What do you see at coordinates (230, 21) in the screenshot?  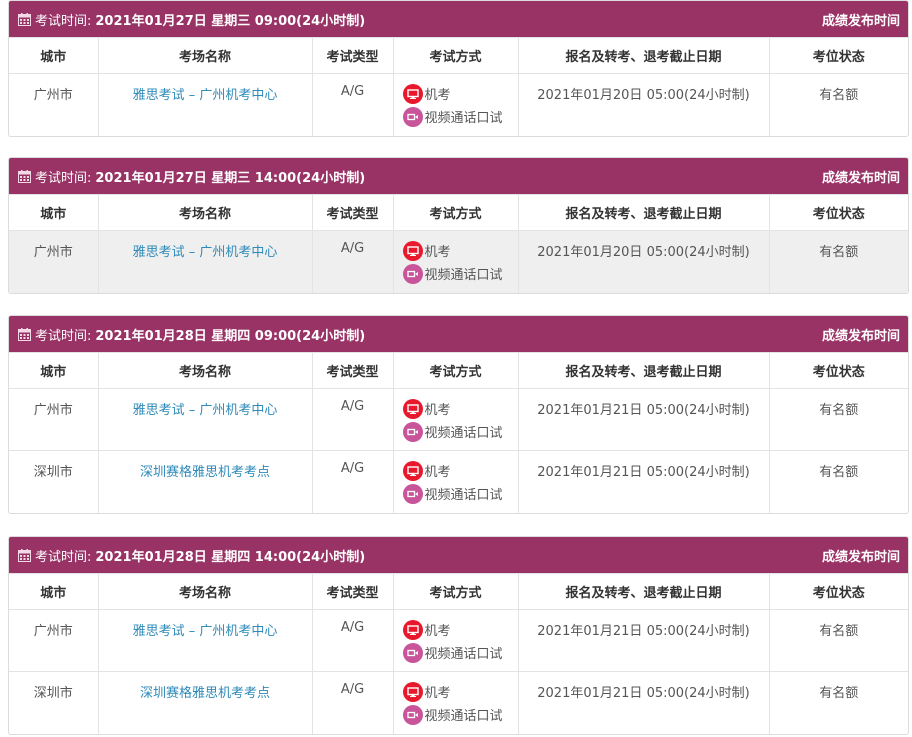 I see `session-time-value: 2021年01月27日 星期三 09:00(24小时制)` at bounding box center [230, 21].